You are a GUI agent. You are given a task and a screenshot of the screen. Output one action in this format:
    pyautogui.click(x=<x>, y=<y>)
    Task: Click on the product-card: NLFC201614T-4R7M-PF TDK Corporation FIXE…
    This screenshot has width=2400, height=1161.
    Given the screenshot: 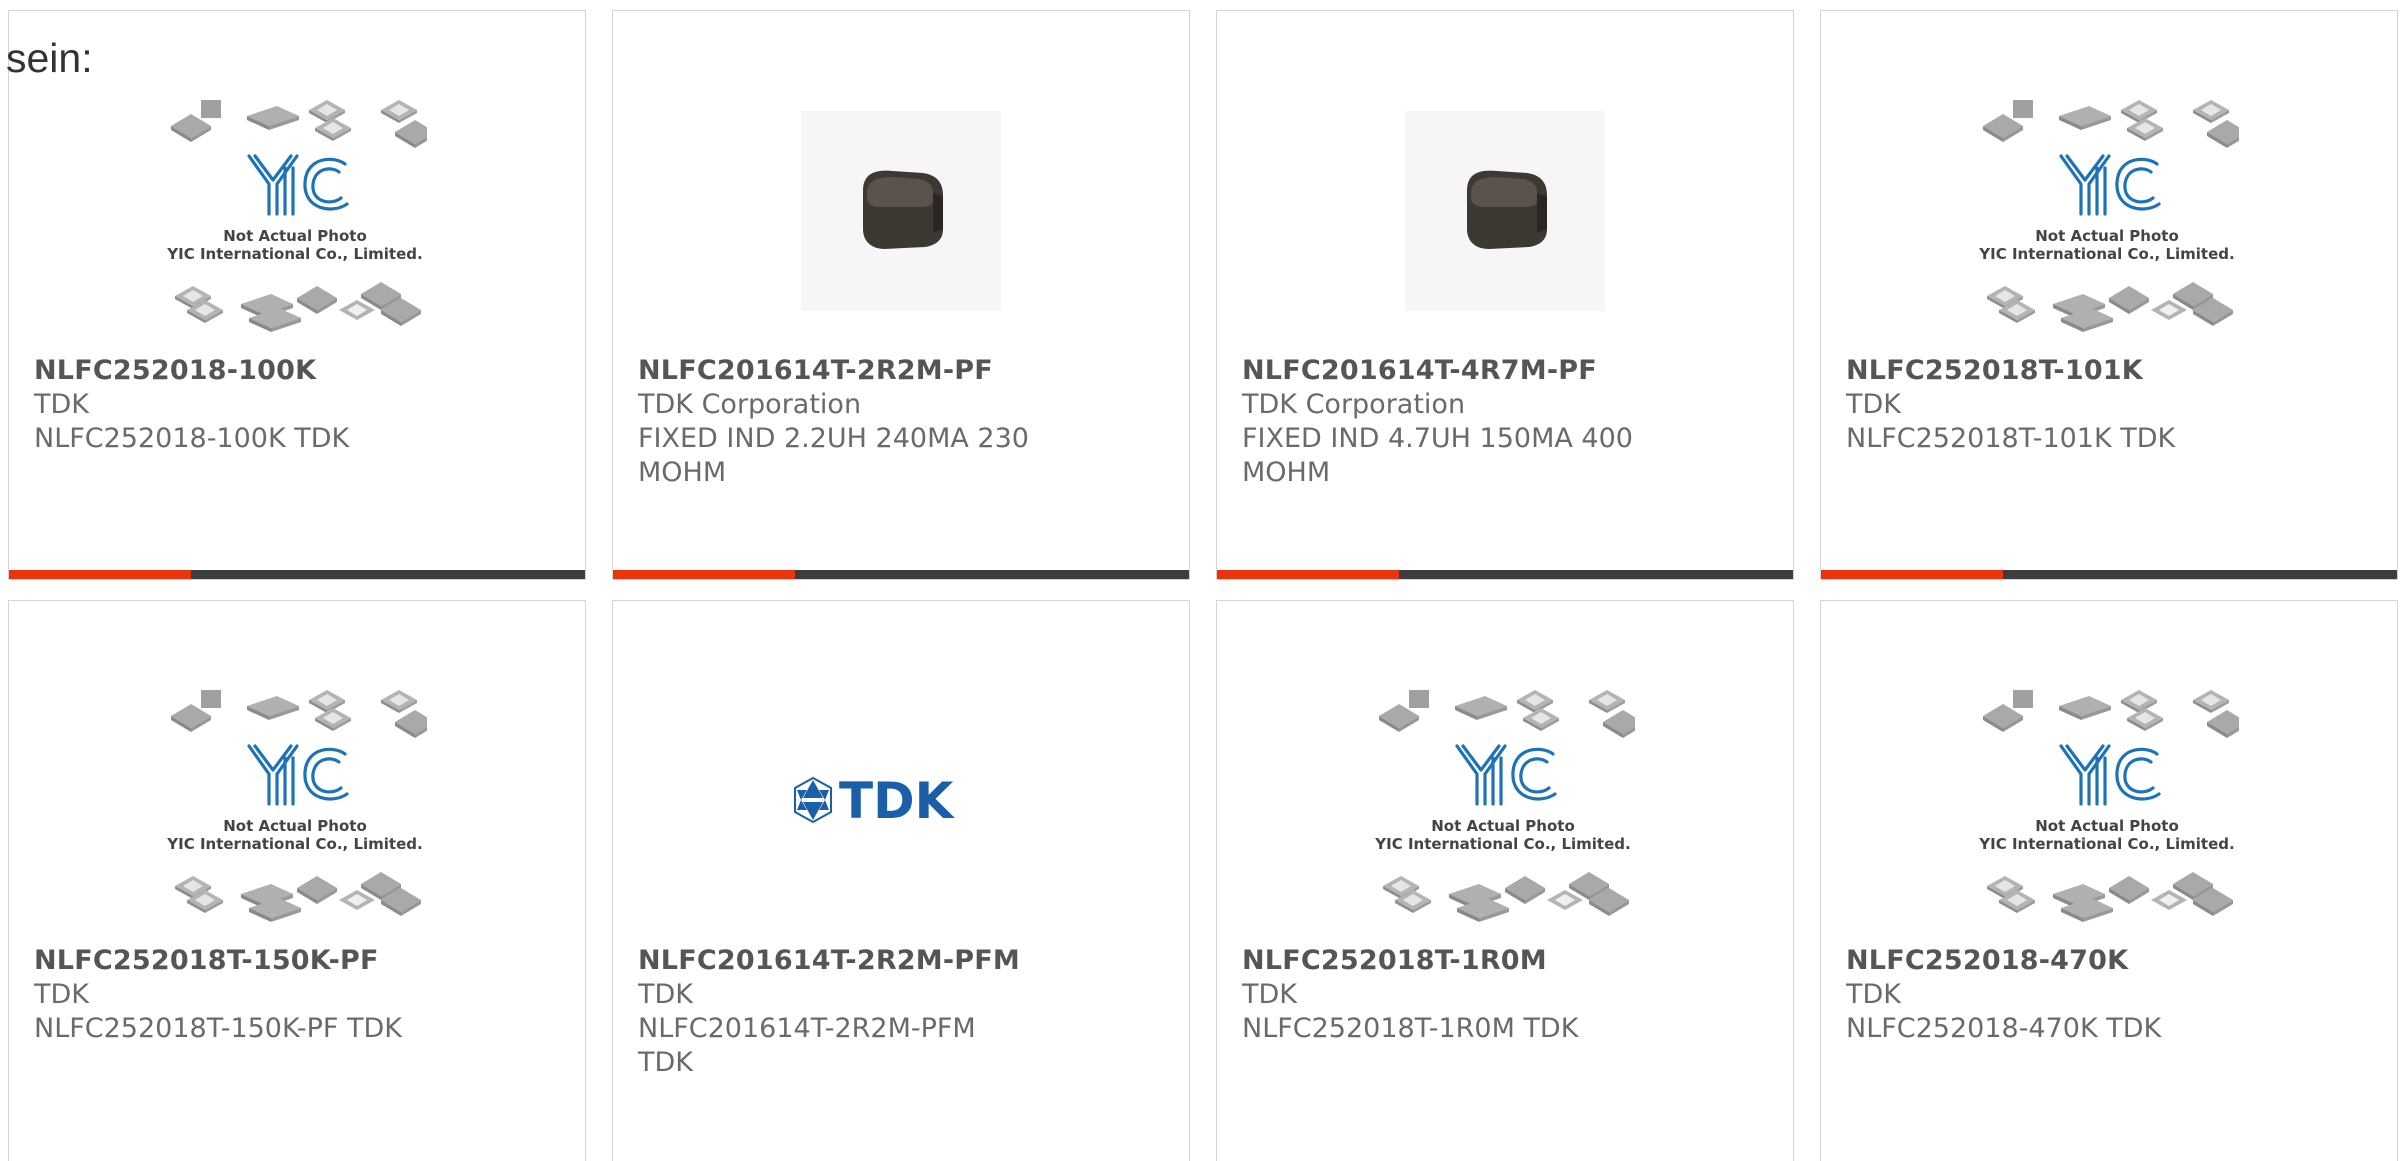 What is the action you would take?
    pyautogui.click(x=1505, y=295)
    